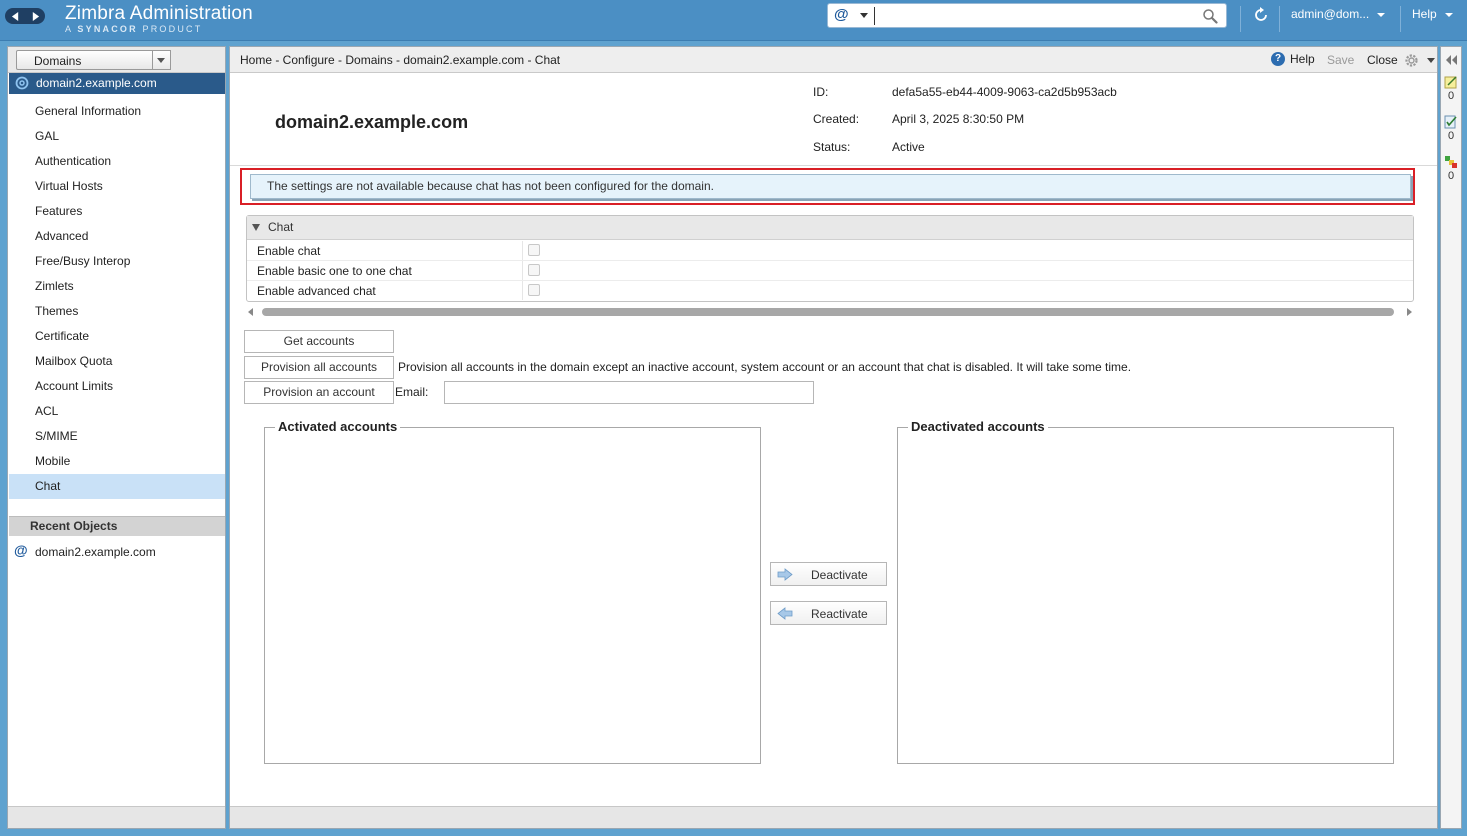 Image resolution: width=1467 pixels, height=836 pixels. What do you see at coordinates (93, 60) in the screenshot?
I see `object-type-dropdown: Domains` at bounding box center [93, 60].